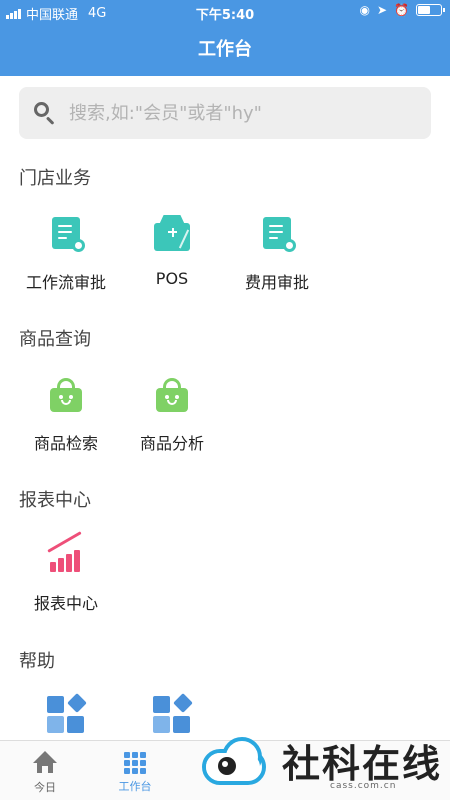 The image size is (450, 800). I want to click on grid-item-product-search: 商品检索, so click(66, 415).